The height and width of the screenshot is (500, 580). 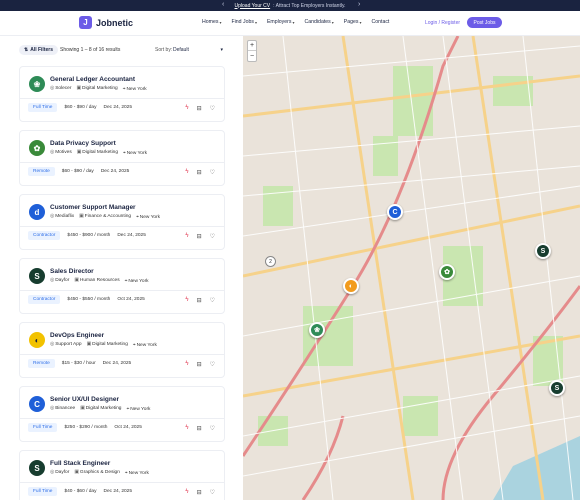 I want to click on job-salary: $60 - $90 / day, so click(x=77, y=171).